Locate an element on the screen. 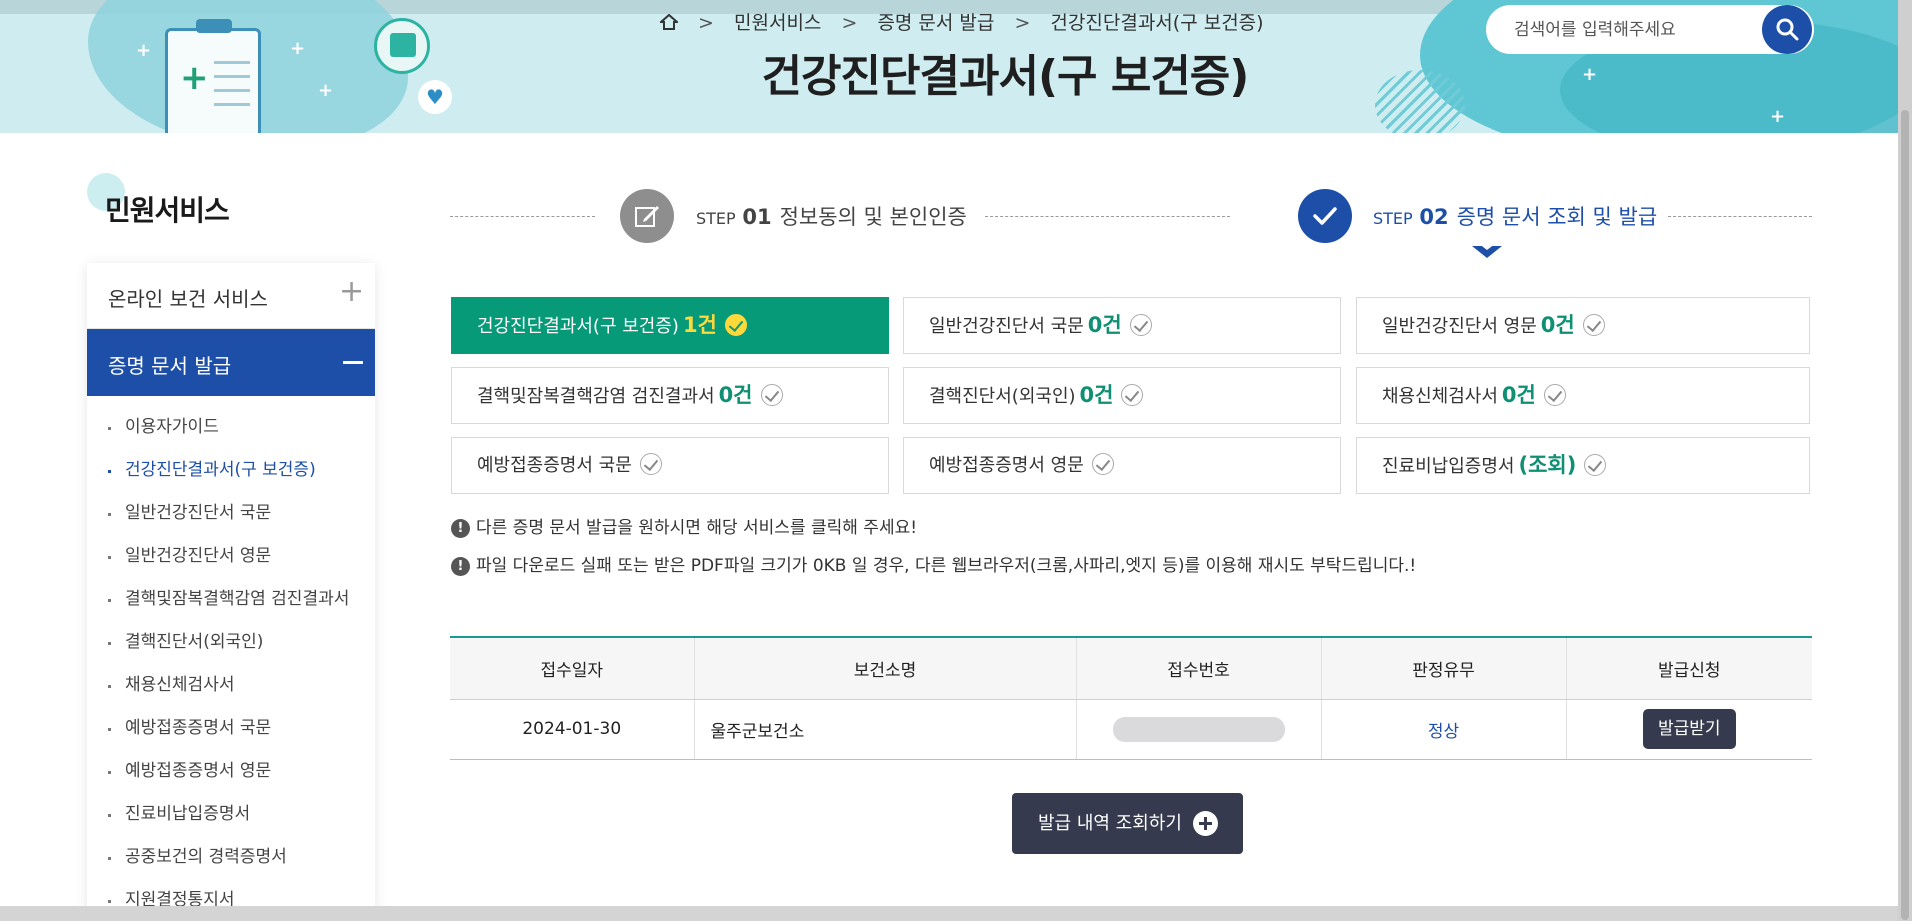  breadcrumb-item: 건강진단결과서(구 보건증) is located at coordinates (1156, 23).